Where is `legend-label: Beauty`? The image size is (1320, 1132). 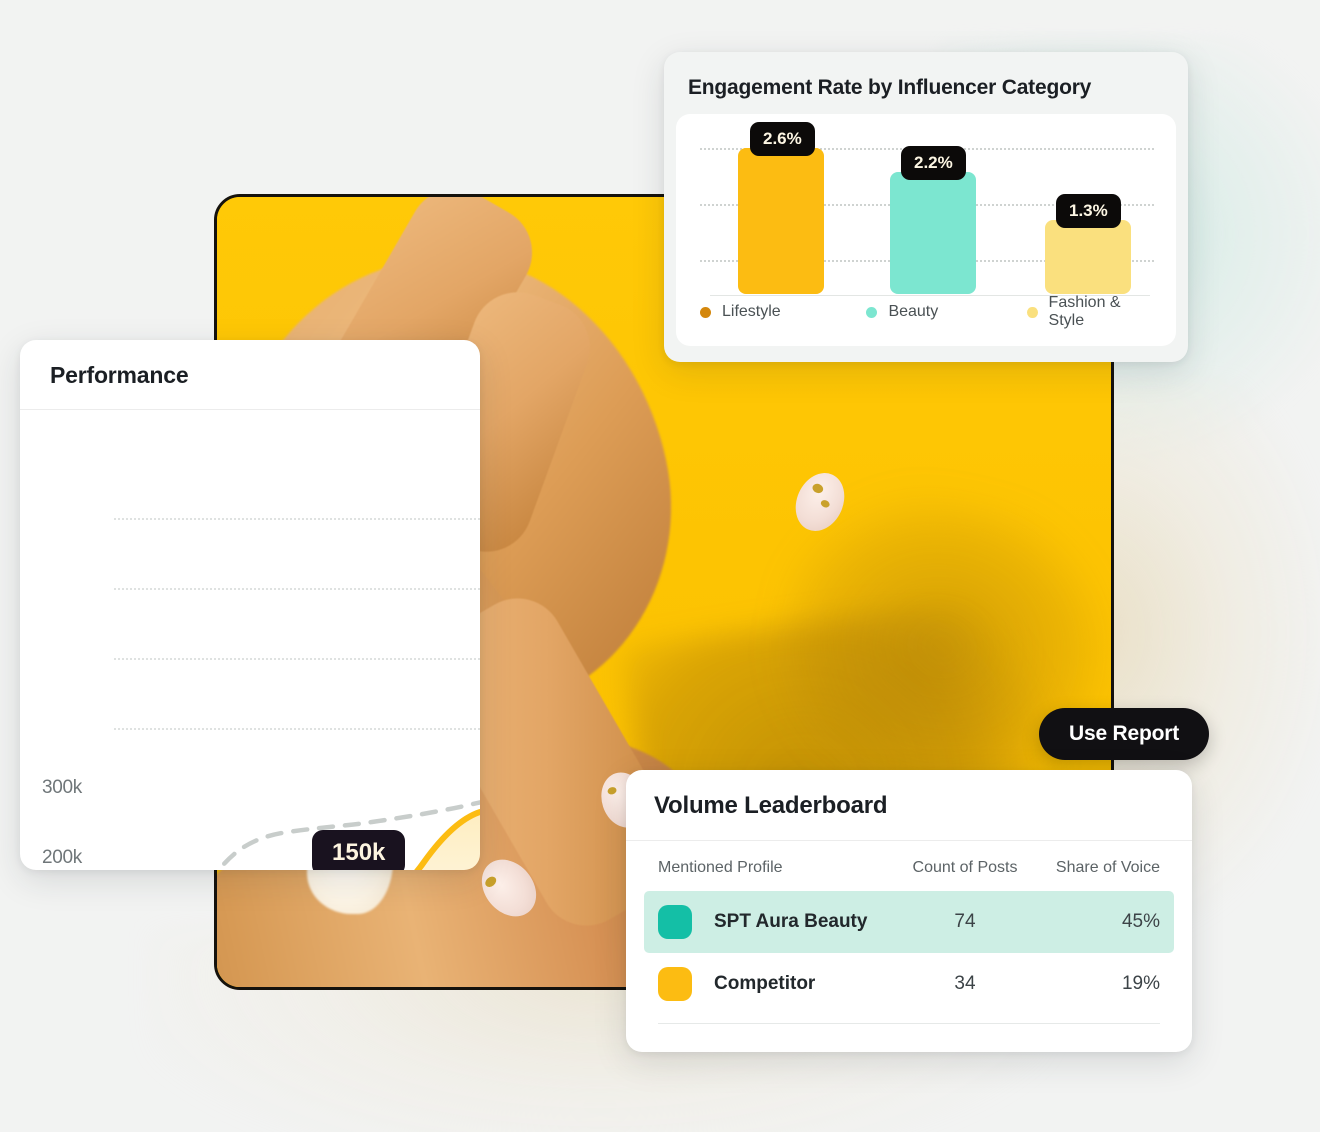 legend-label: Beauty is located at coordinates (913, 311).